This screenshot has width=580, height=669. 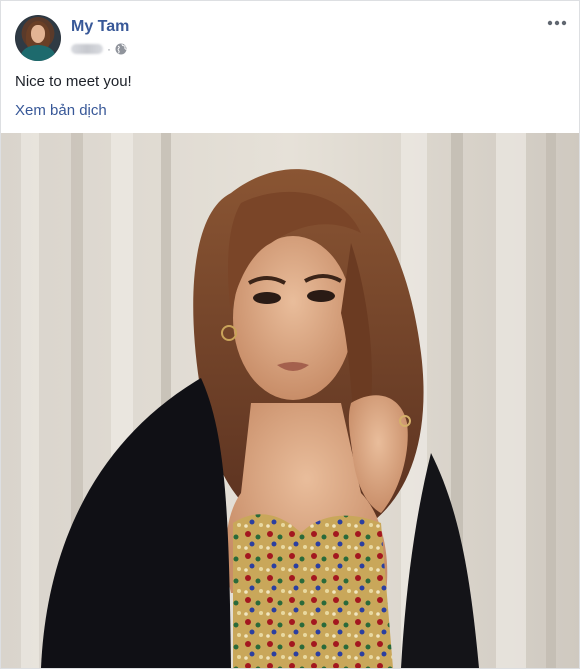 I want to click on post-text: Nice to meet you!, so click(x=73, y=81).